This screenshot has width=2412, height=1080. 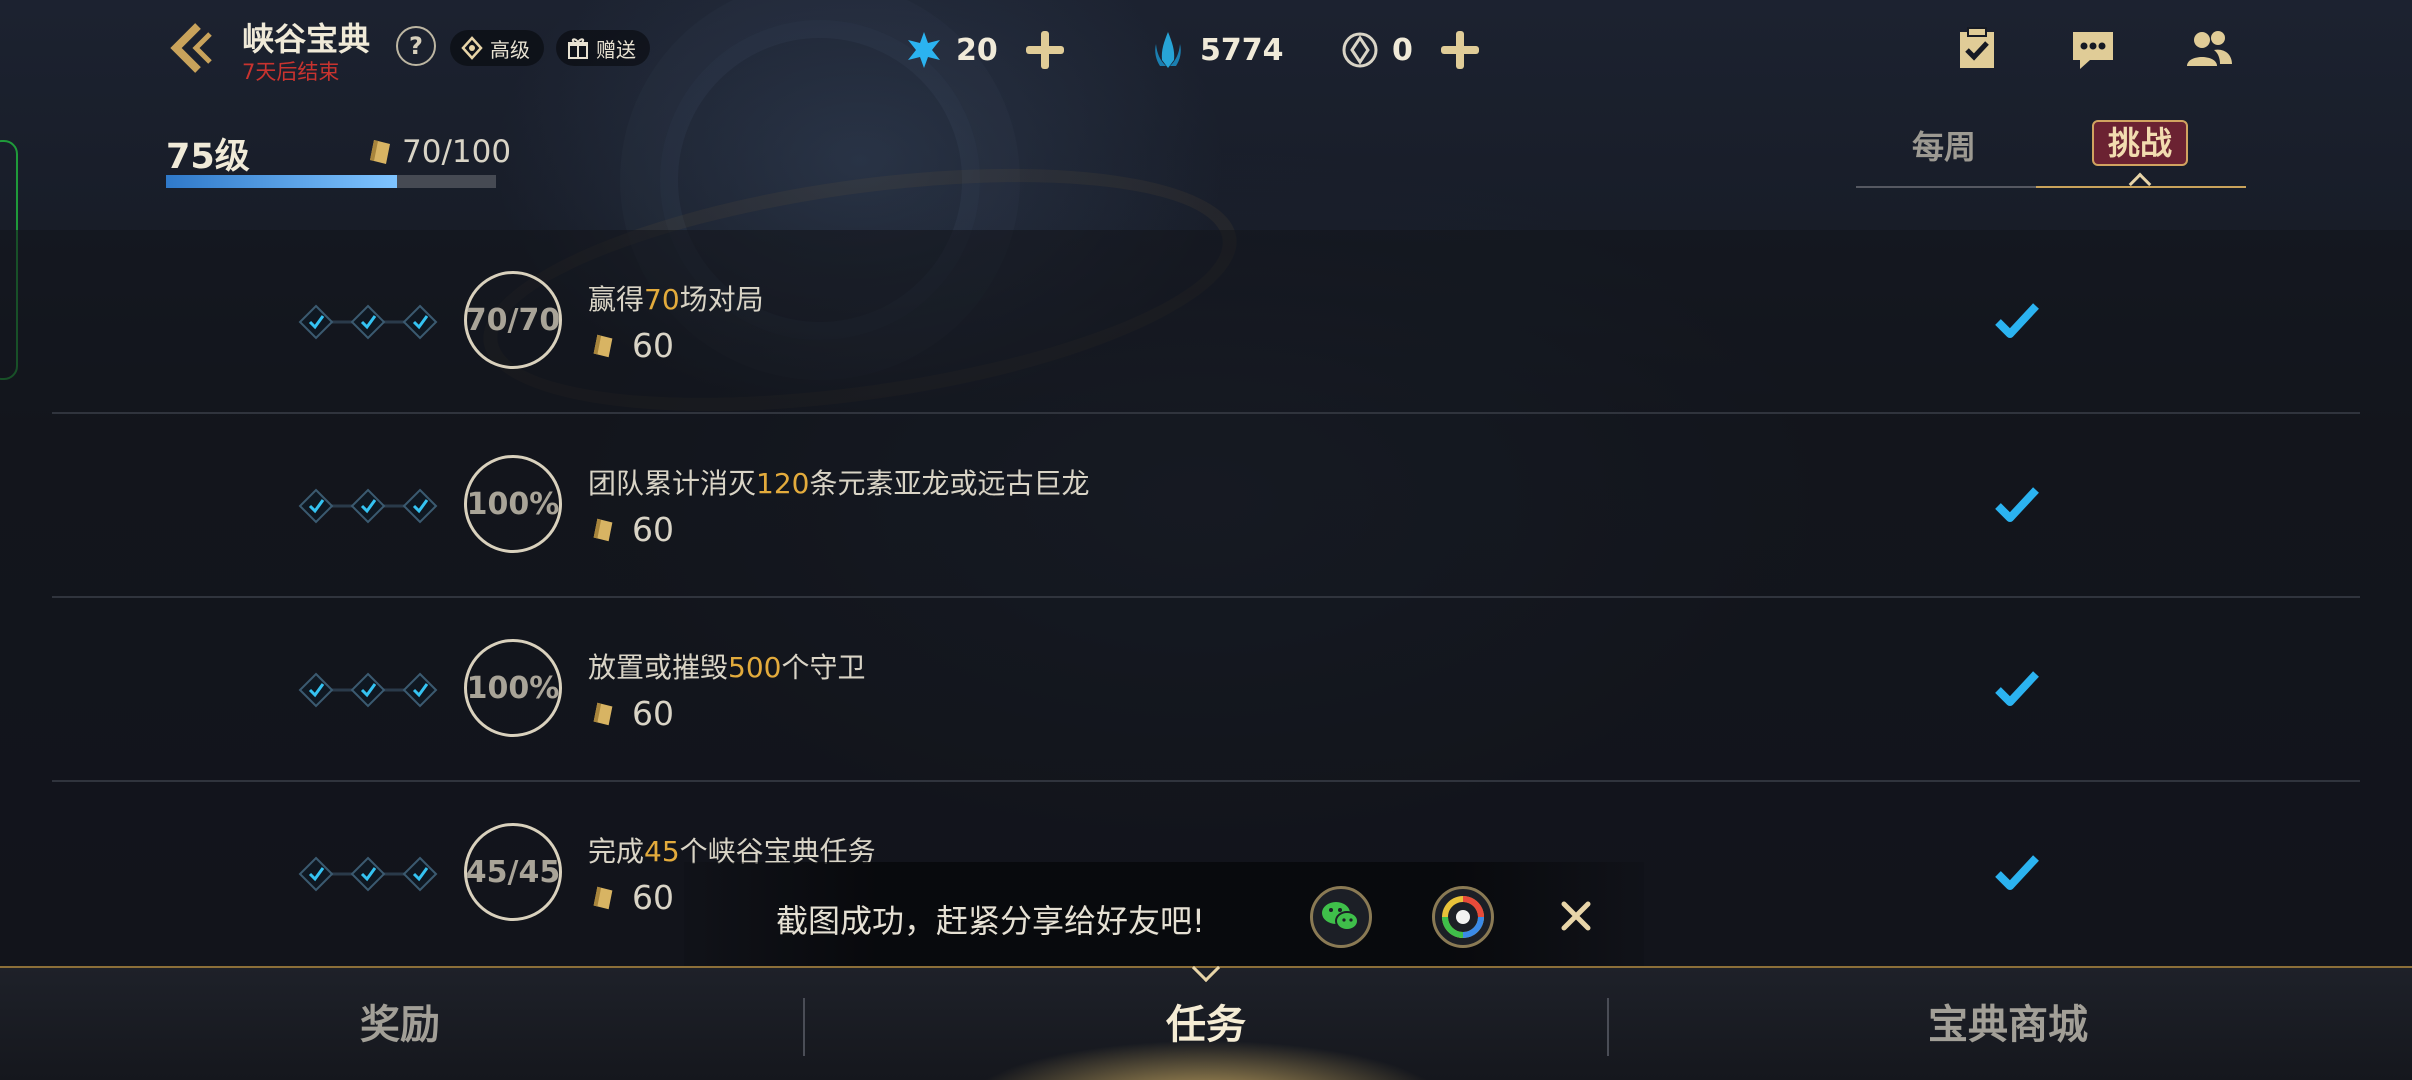 What do you see at coordinates (1045, 50) in the screenshot?
I see `add-blue-essence-button` at bounding box center [1045, 50].